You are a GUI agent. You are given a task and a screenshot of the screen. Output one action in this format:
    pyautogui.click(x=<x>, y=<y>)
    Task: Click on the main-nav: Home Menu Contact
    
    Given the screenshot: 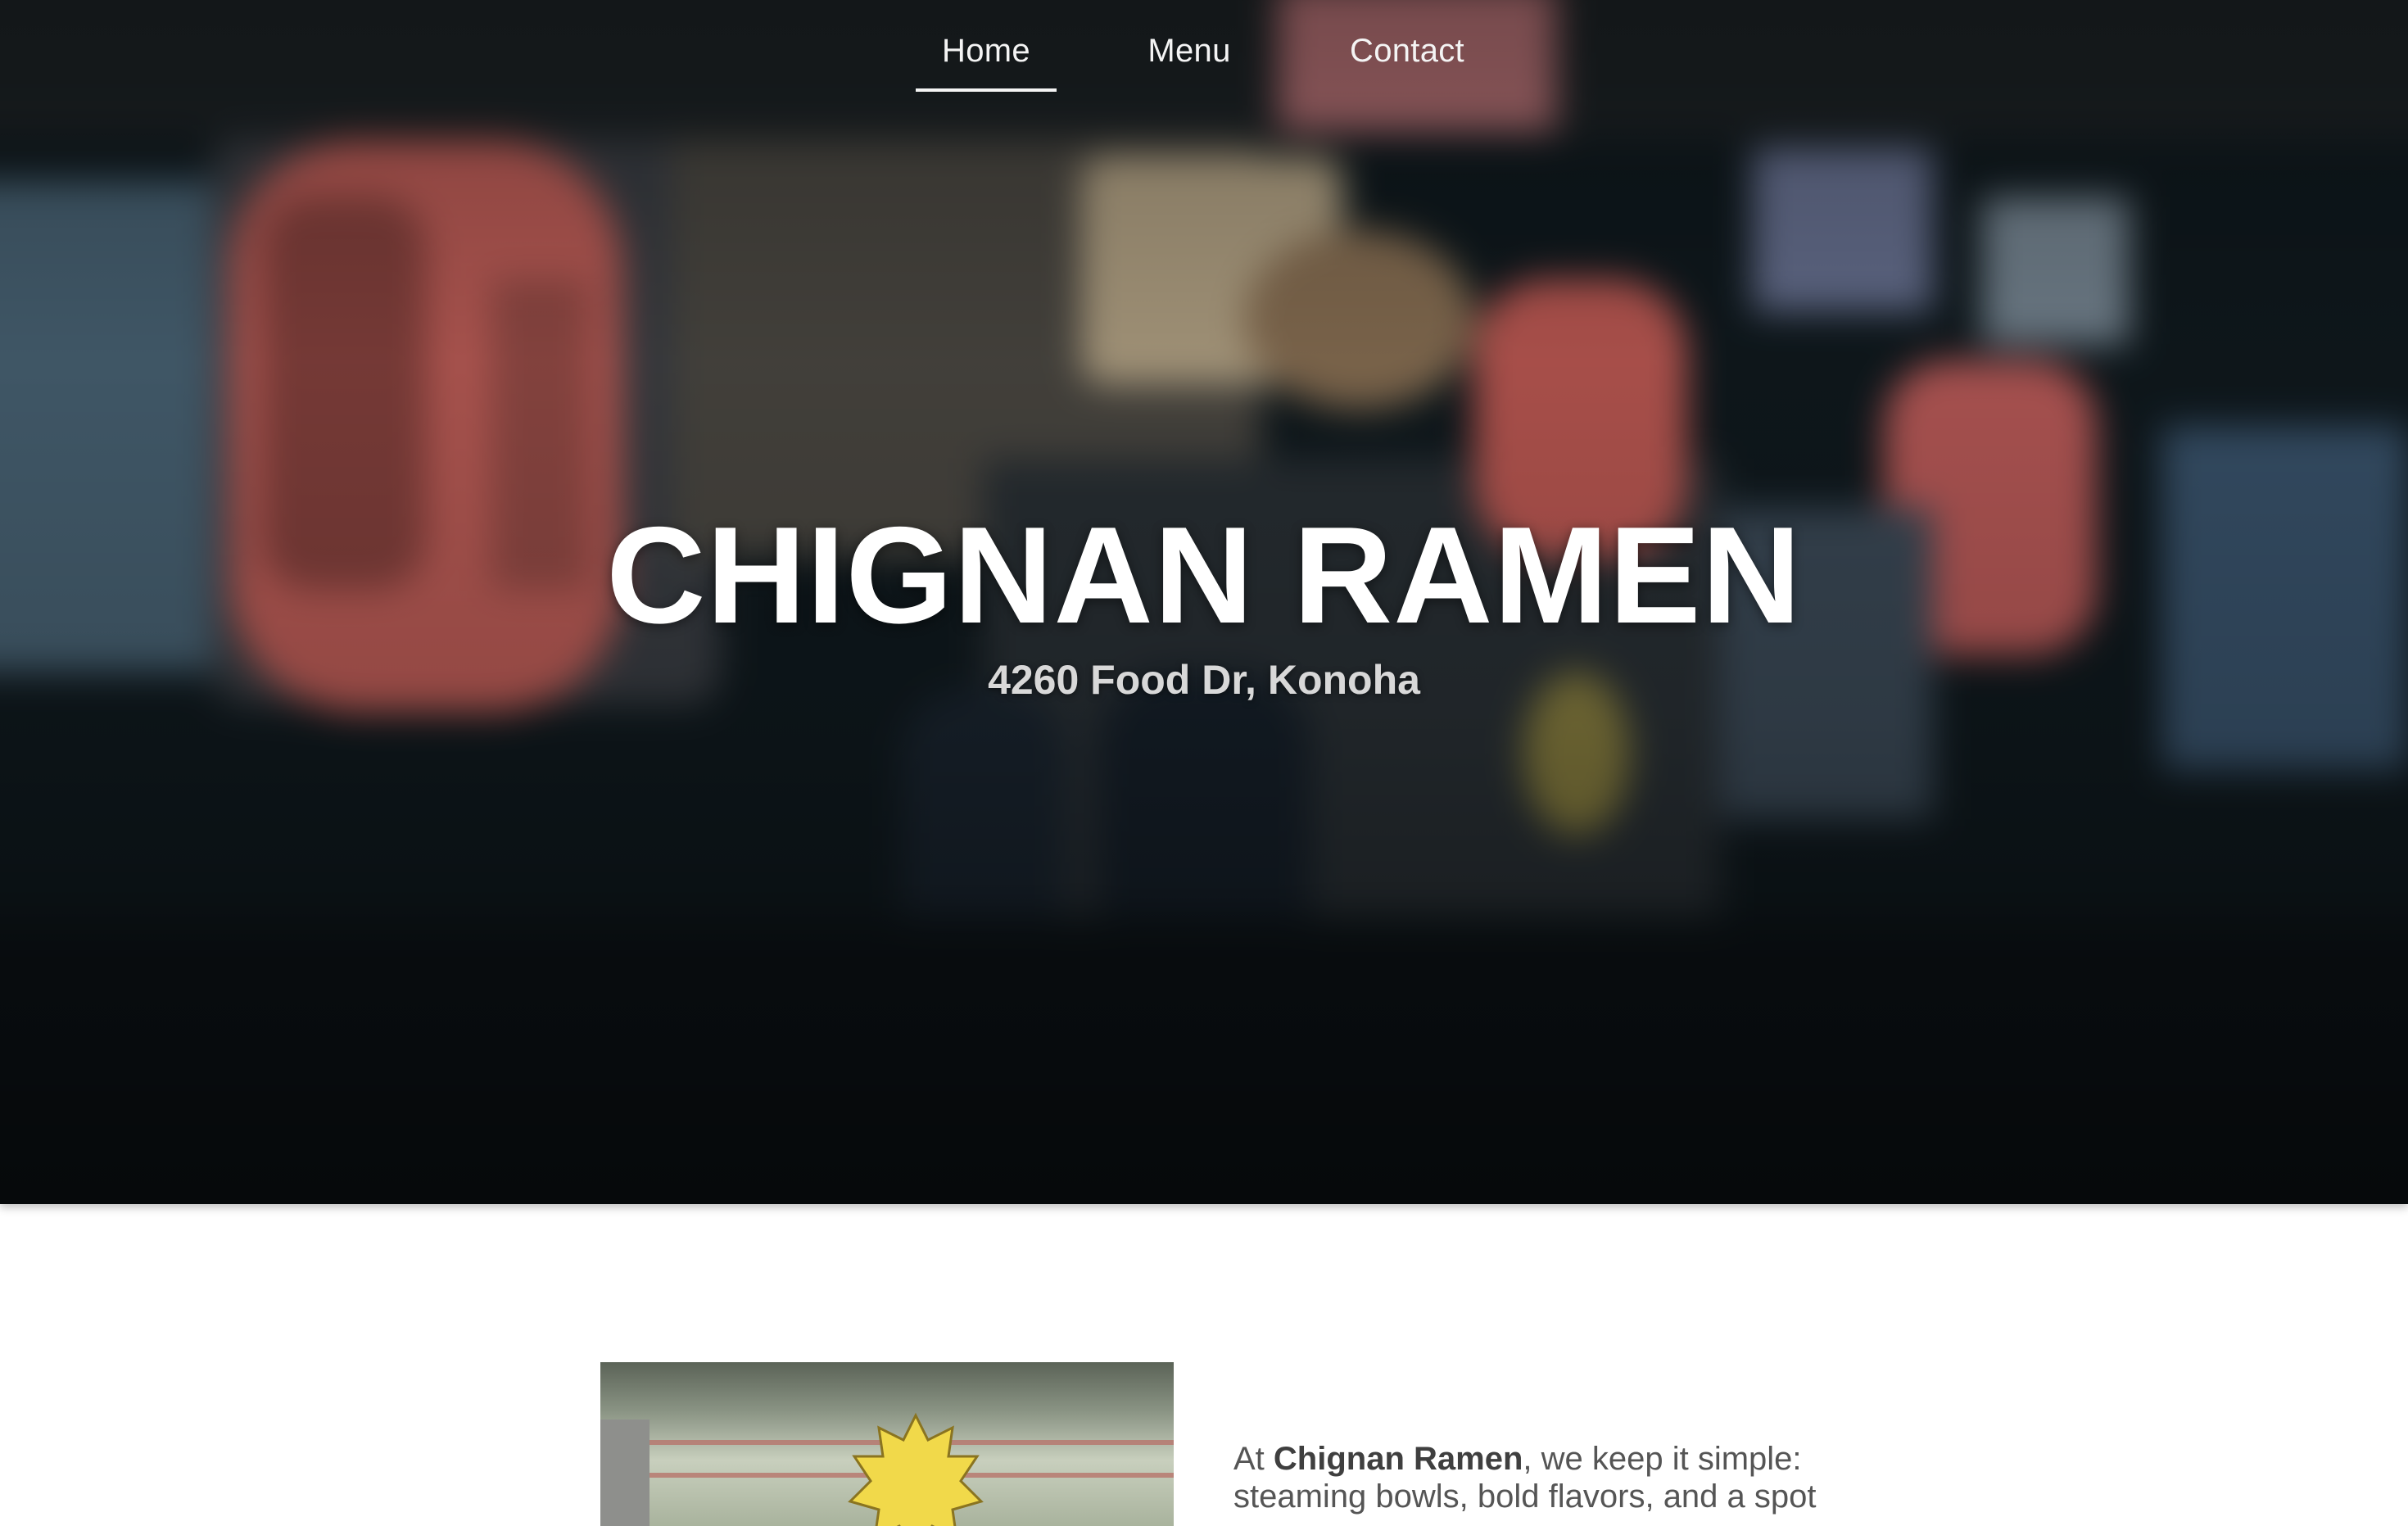 What is the action you would take?
    pyautogui.click(x=1204, y=49)
    